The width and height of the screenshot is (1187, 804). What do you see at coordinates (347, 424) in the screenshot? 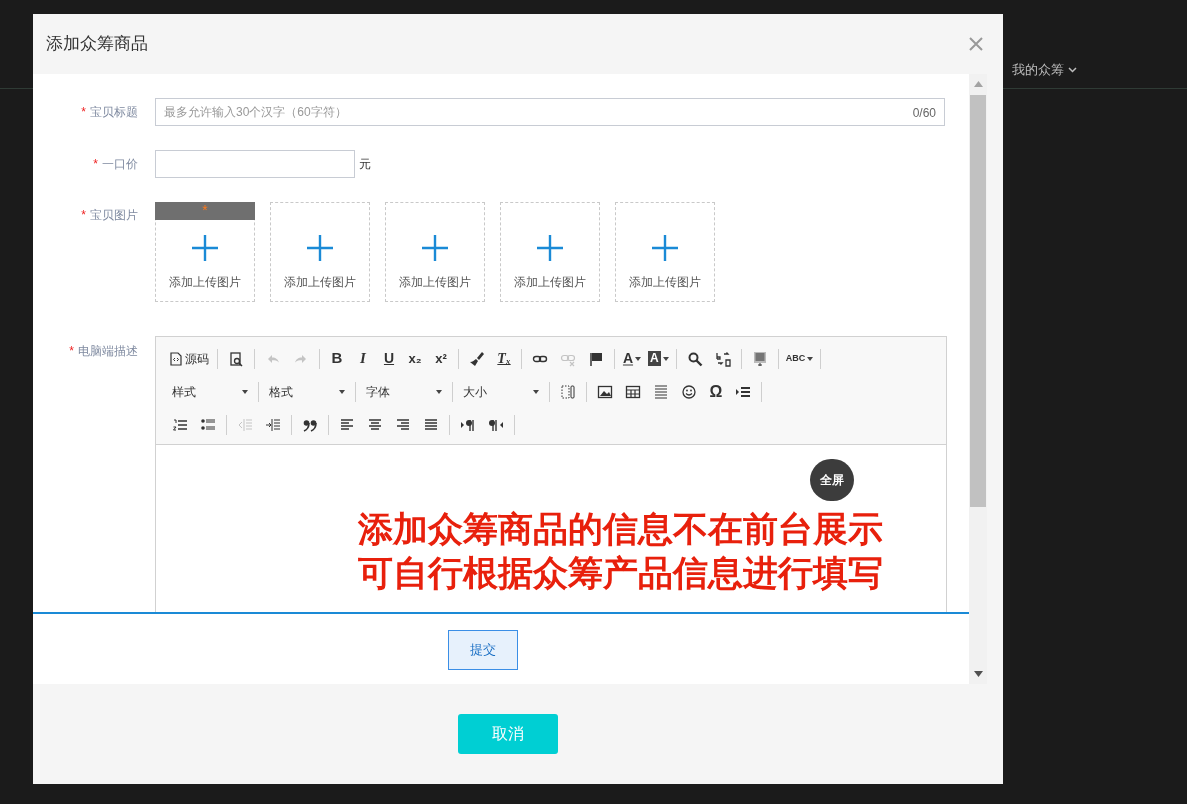
I see `align-left-icon` at bounding box center [347, 424].